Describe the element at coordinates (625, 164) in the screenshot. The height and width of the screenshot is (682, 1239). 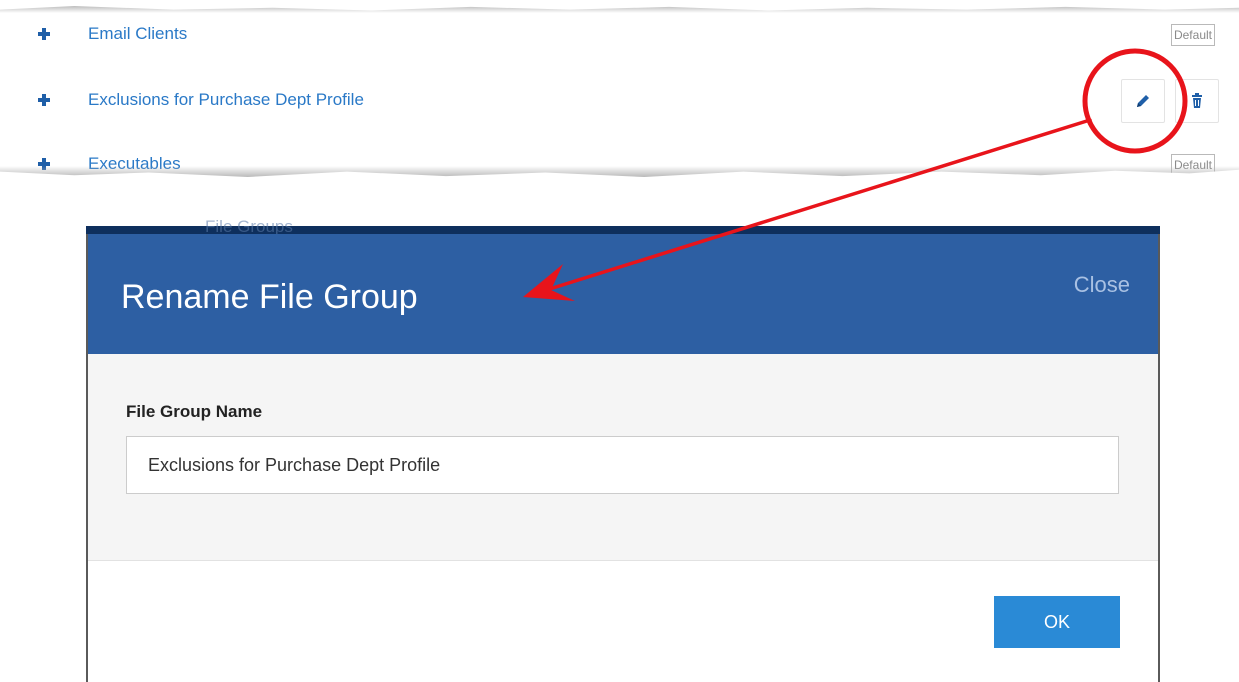
I see `list-item: Executables Default` at that location.